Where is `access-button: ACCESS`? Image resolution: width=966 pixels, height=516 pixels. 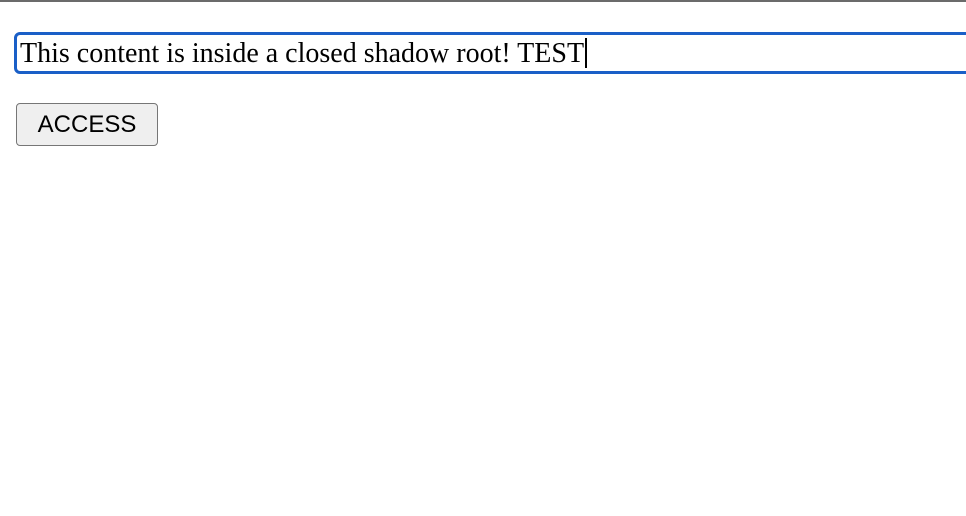
access-button: ACCESS is located at coordinates (87, 124).